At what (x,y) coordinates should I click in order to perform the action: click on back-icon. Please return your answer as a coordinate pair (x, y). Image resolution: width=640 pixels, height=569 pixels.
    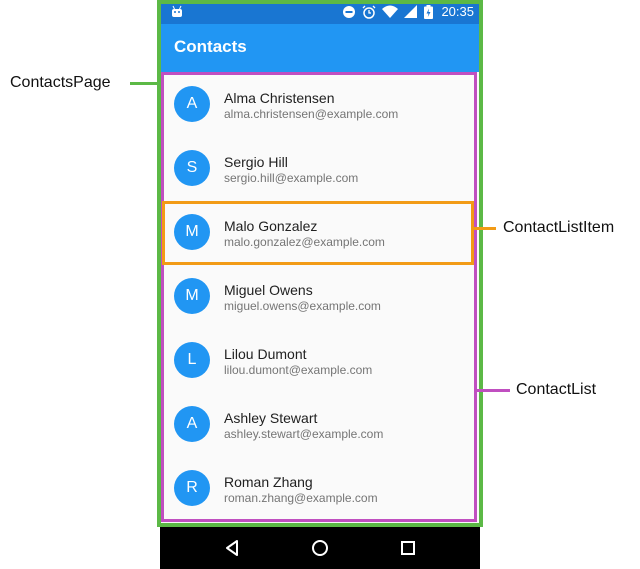
    Looking at the image, I should click on (232, 548).